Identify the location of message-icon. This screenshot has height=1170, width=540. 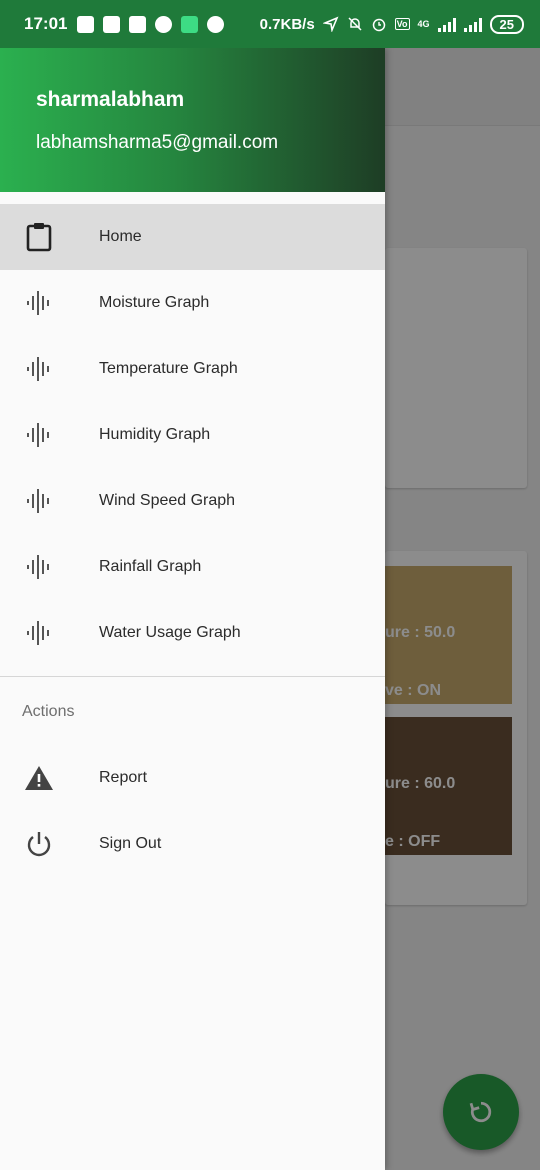
(86, 24).